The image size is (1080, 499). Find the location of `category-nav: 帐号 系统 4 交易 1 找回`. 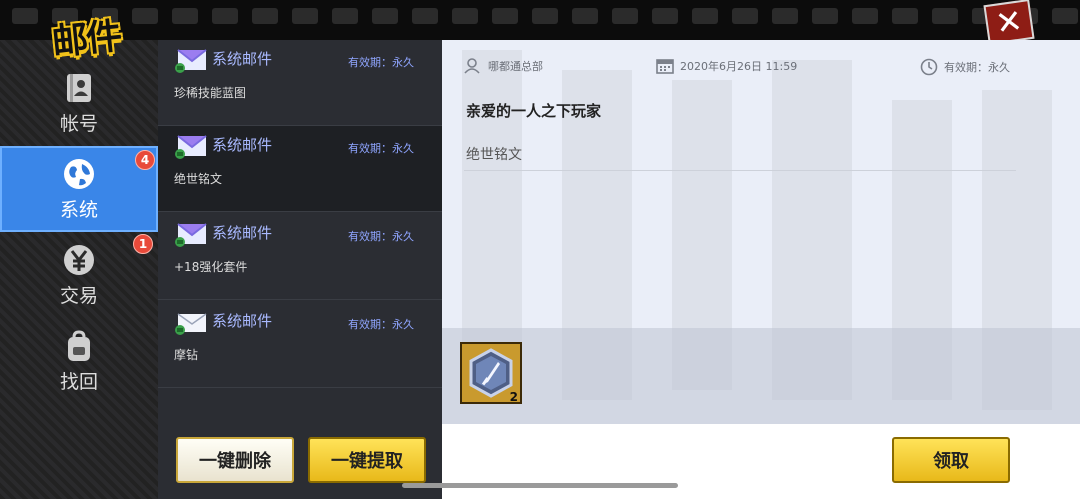

category-nav: 帐号 系统 4 交易 1 找回 is located at coordinates (79, 232).